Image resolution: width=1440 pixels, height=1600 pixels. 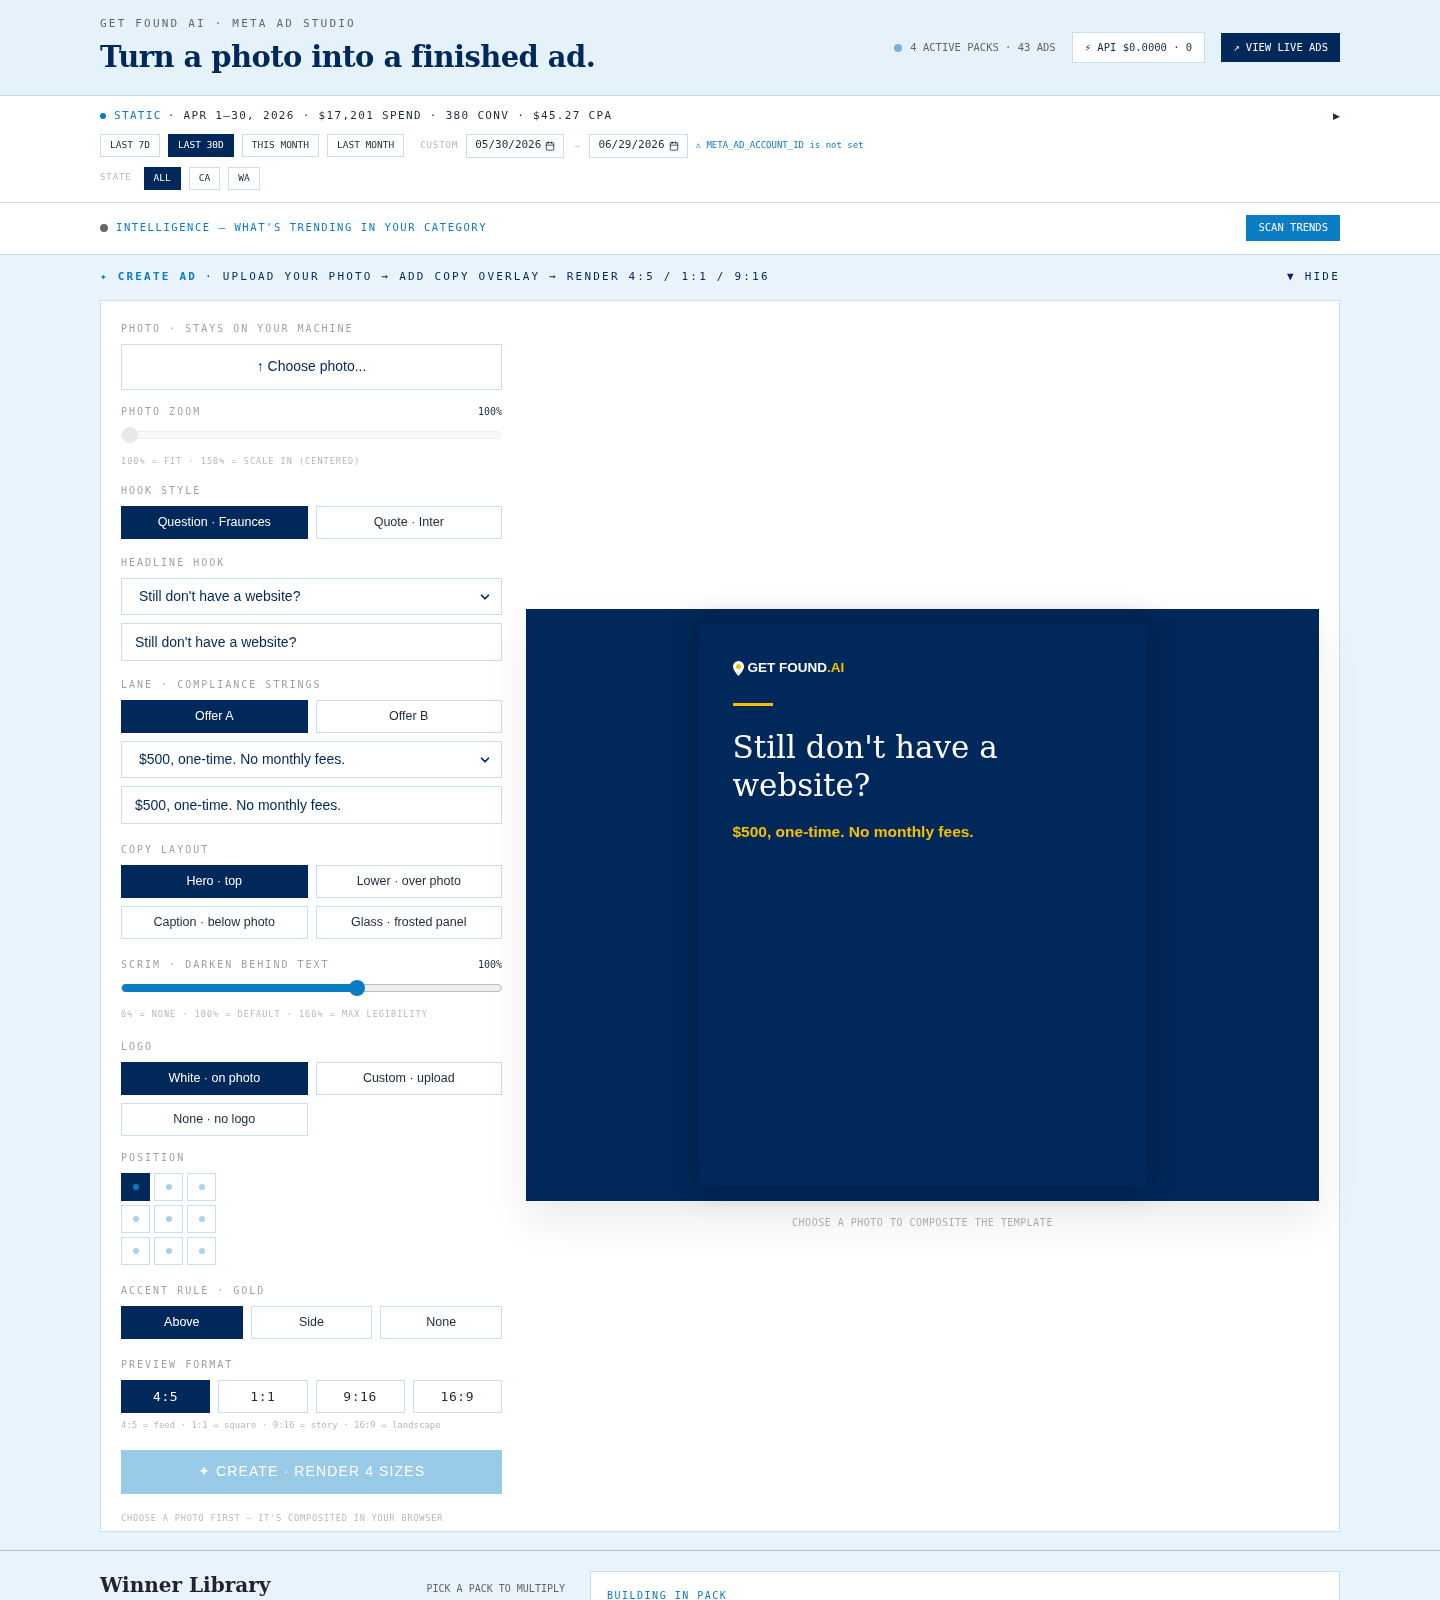 I want to click on option-button: 1:1, so click(x=263, y=1396).